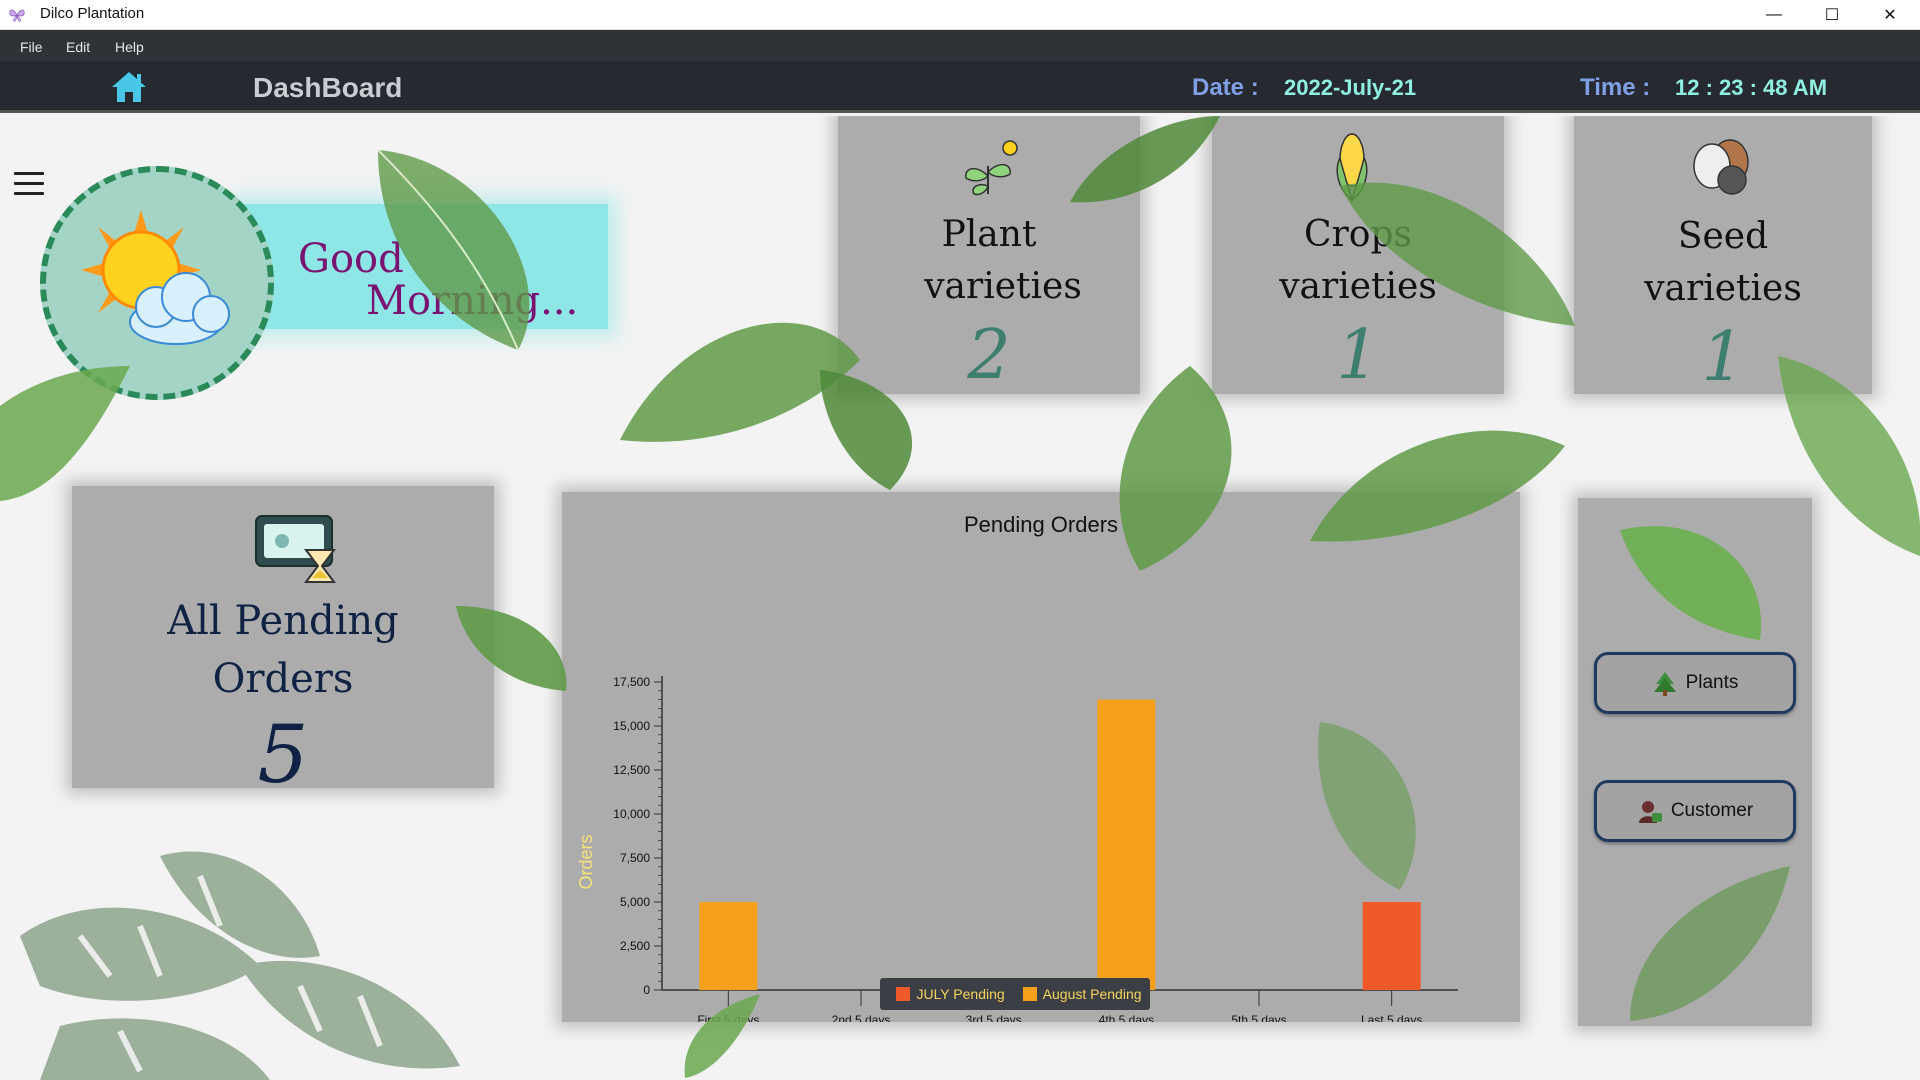 This screenshot has height=1080, width=1920. Describe the element at coordinates (29, 184) in the screenshot. I see `hamburger-menu-icon` at that location.